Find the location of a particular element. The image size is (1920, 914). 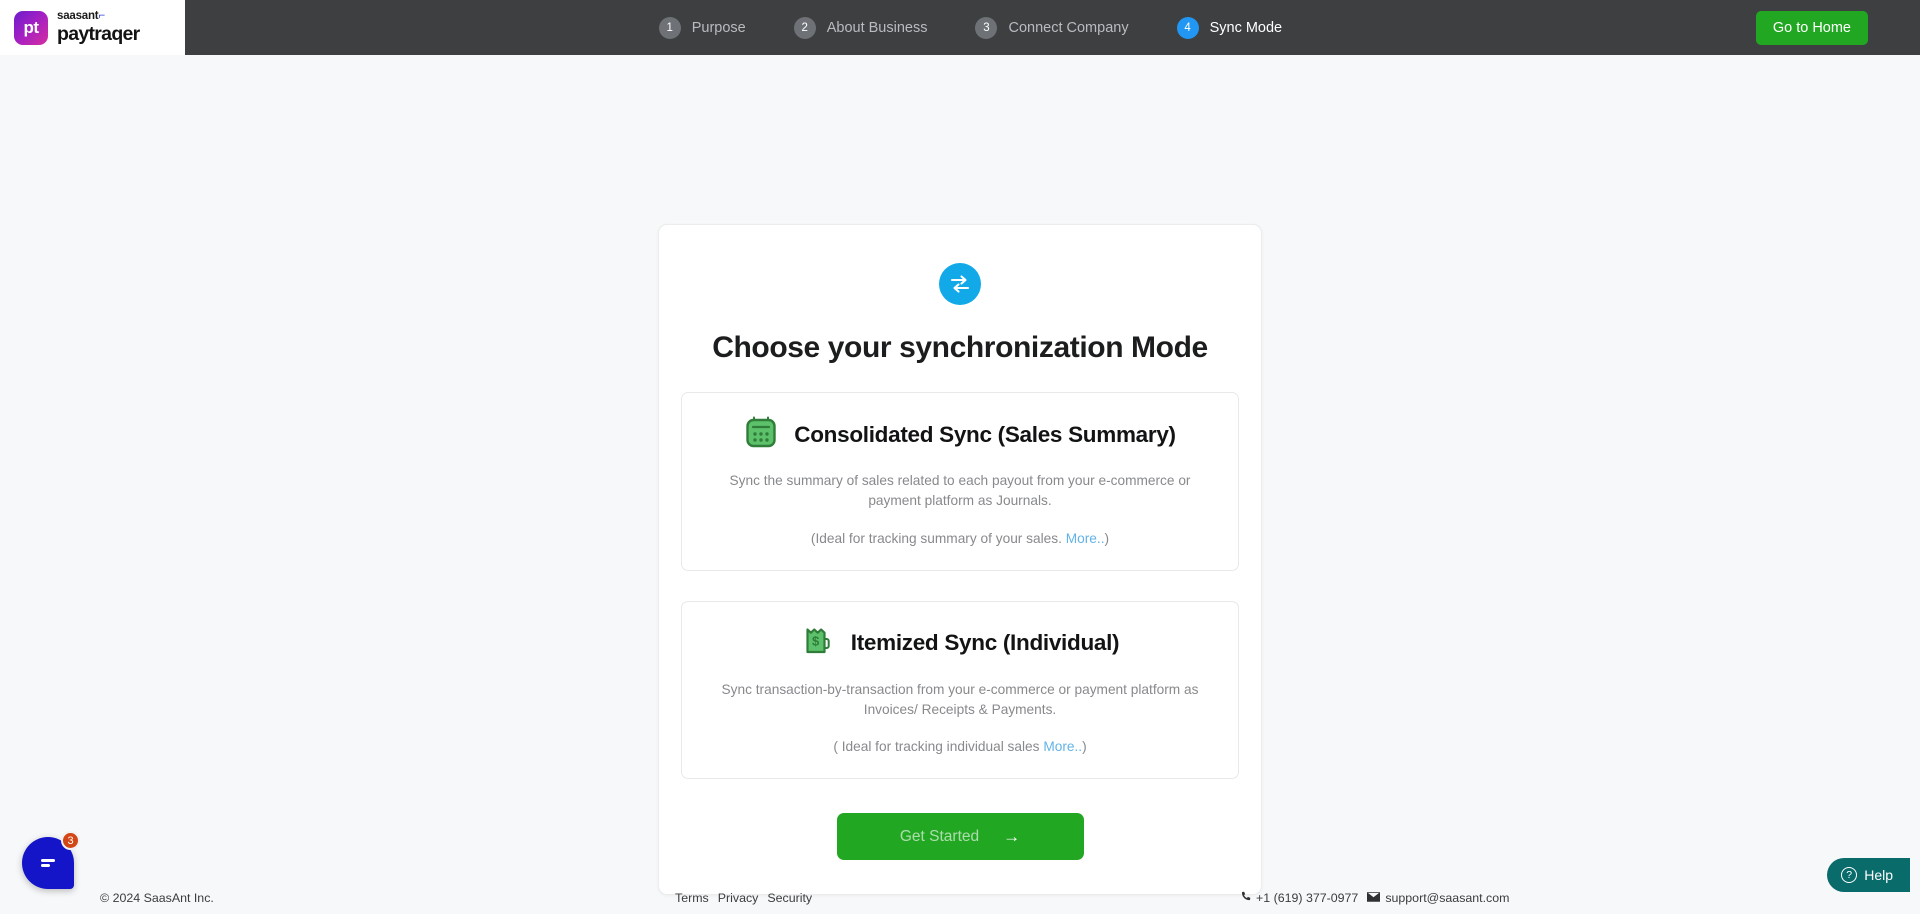

cta-container: Get Started → is located at coordinates (960, 837).